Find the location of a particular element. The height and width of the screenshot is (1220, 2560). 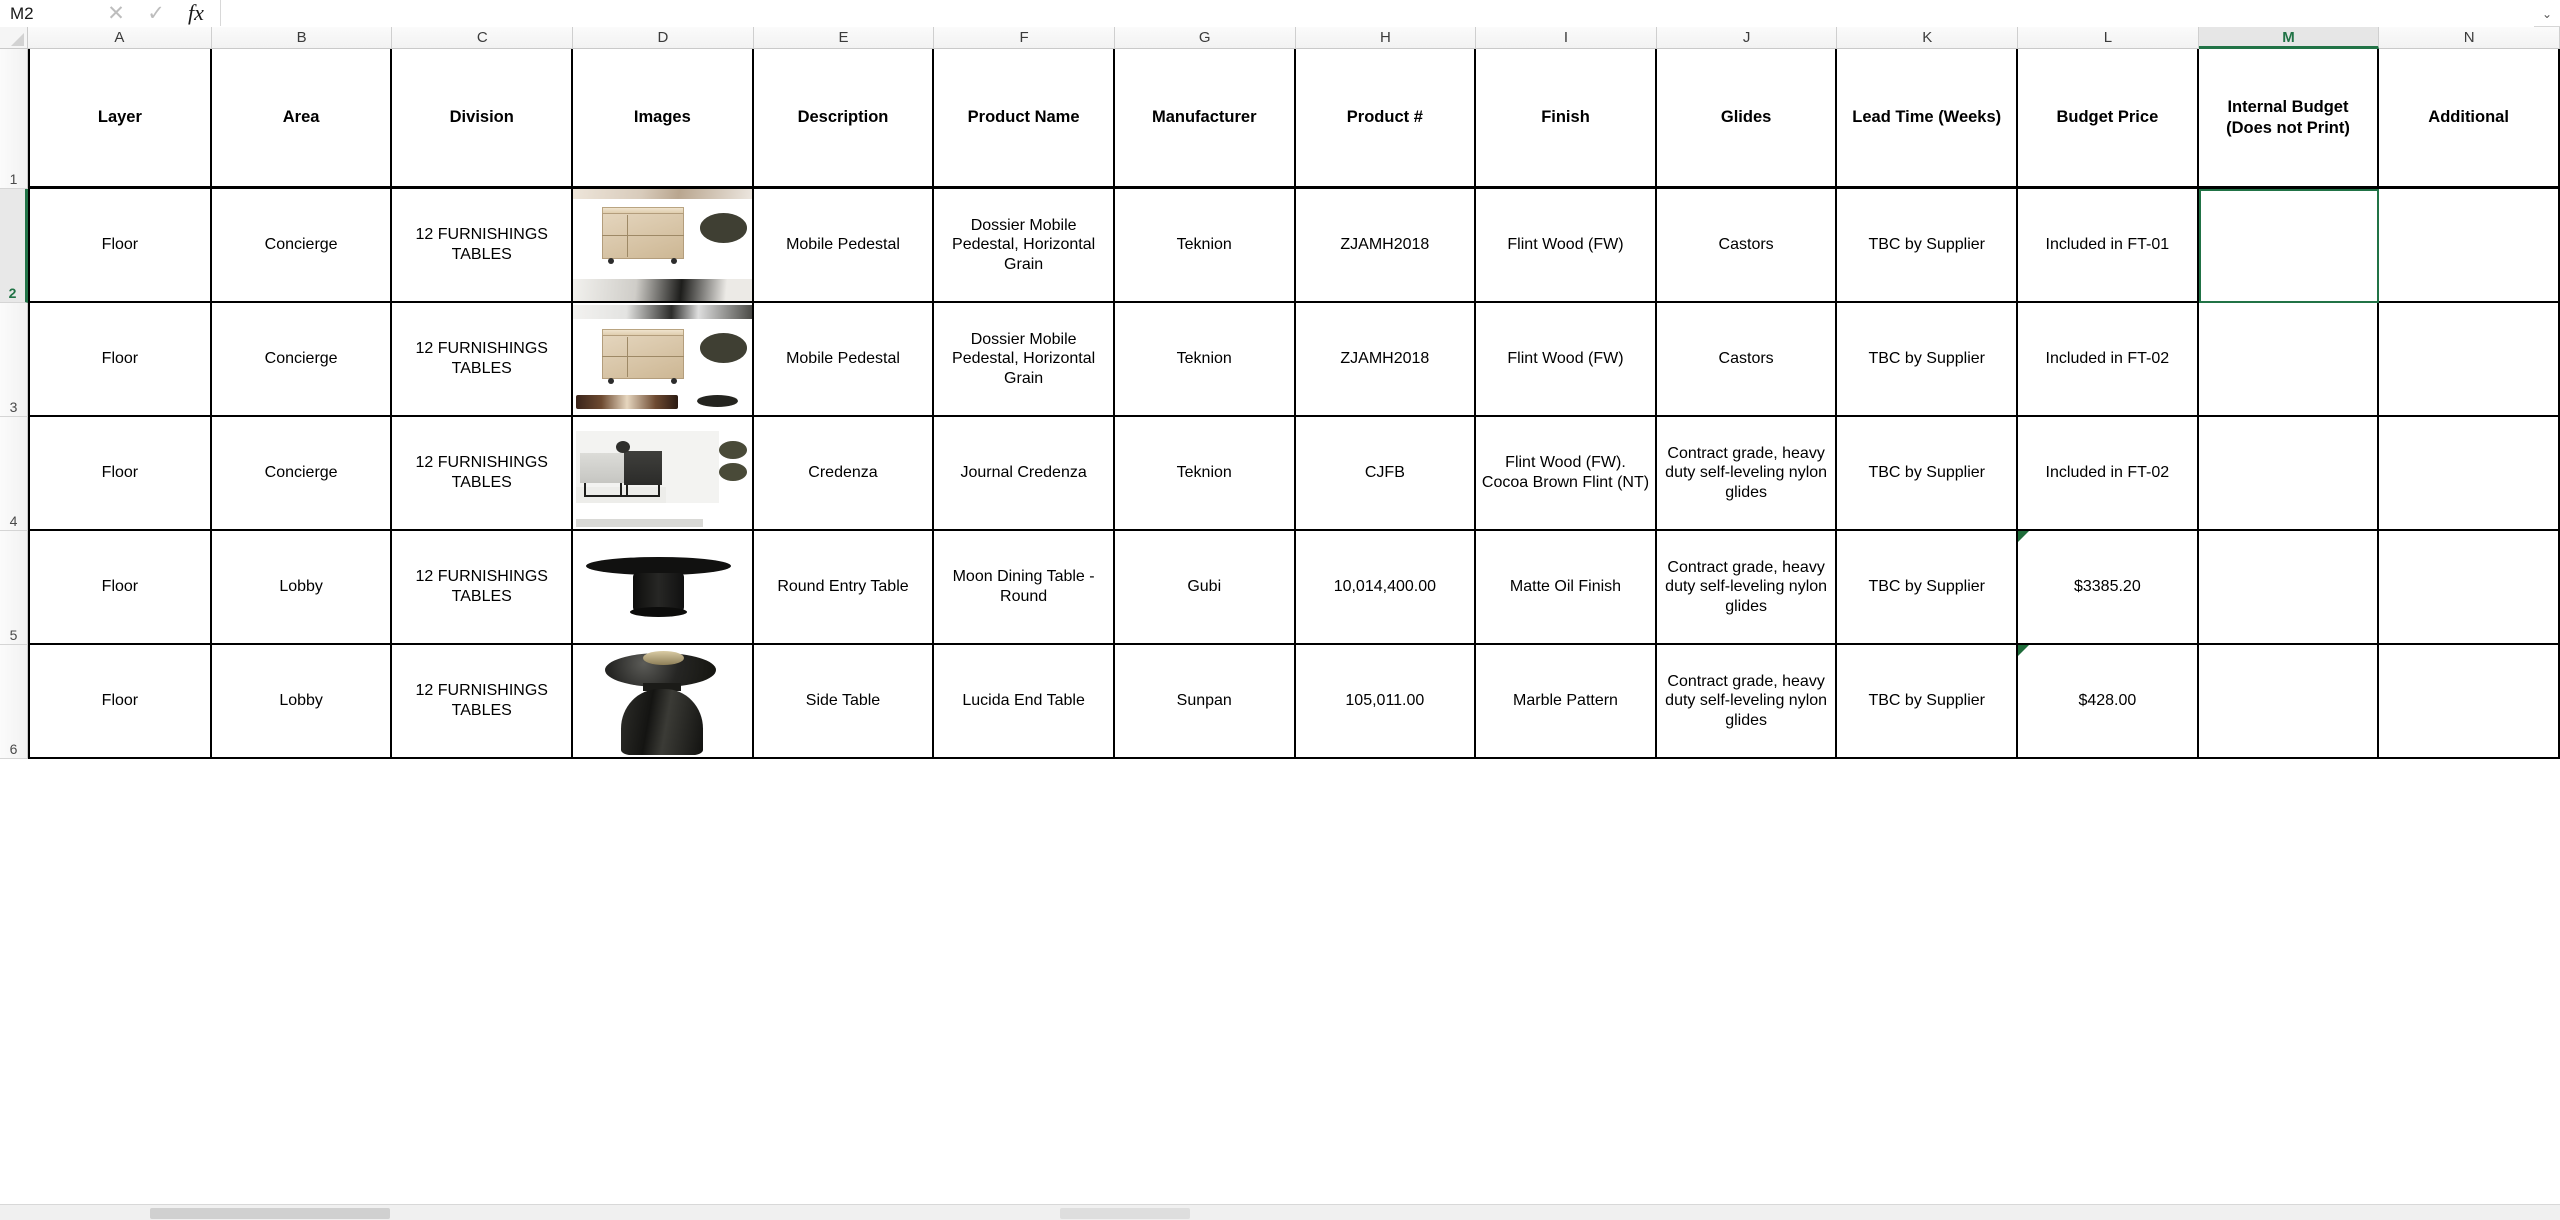

column-header-j: J is located at coordinates (1747, 38).